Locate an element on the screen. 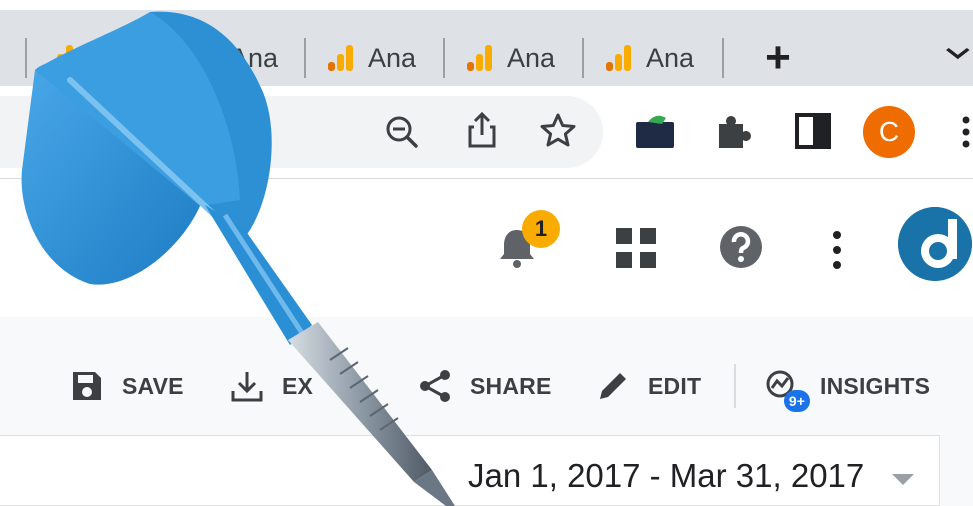  insights-badge: 9+ is located at coordinates (797, 401).